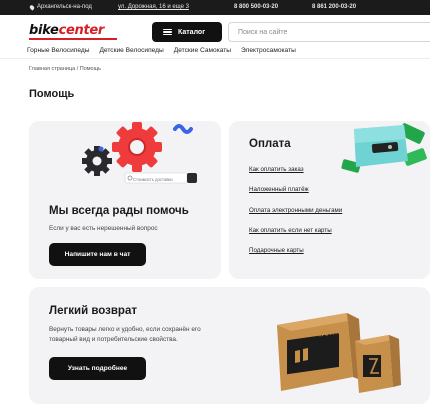  What do you see at coordinates (32, 7) in the screenshot?
I see `location-pin-icon` at bounding box center [32, 7].